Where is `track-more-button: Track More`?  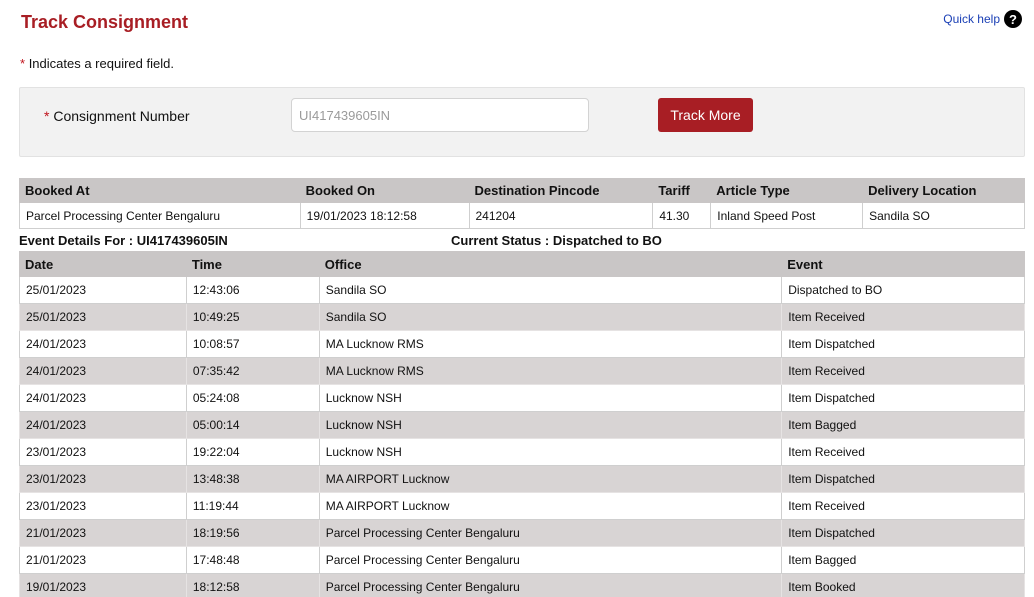 track-more-button: Track More is located at coordinates (705, 115).